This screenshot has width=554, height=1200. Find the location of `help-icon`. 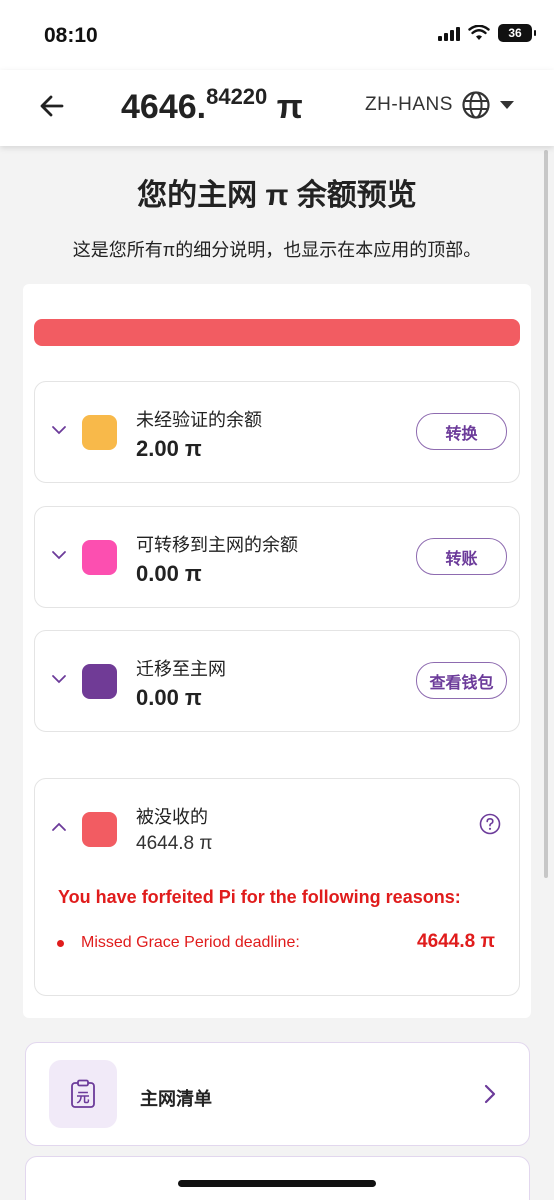

help-icon is located at coordinates (490, 824).